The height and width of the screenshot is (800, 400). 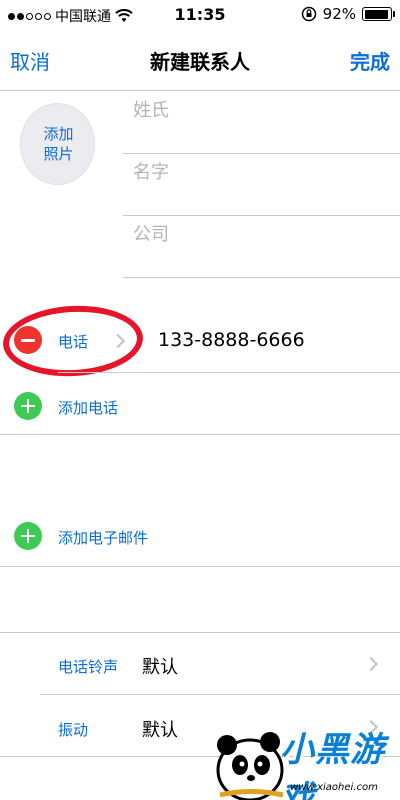 What do you see at coordinates (258, 234) in the screenshot?
I see `company-field` at bounding box center [258, 234].